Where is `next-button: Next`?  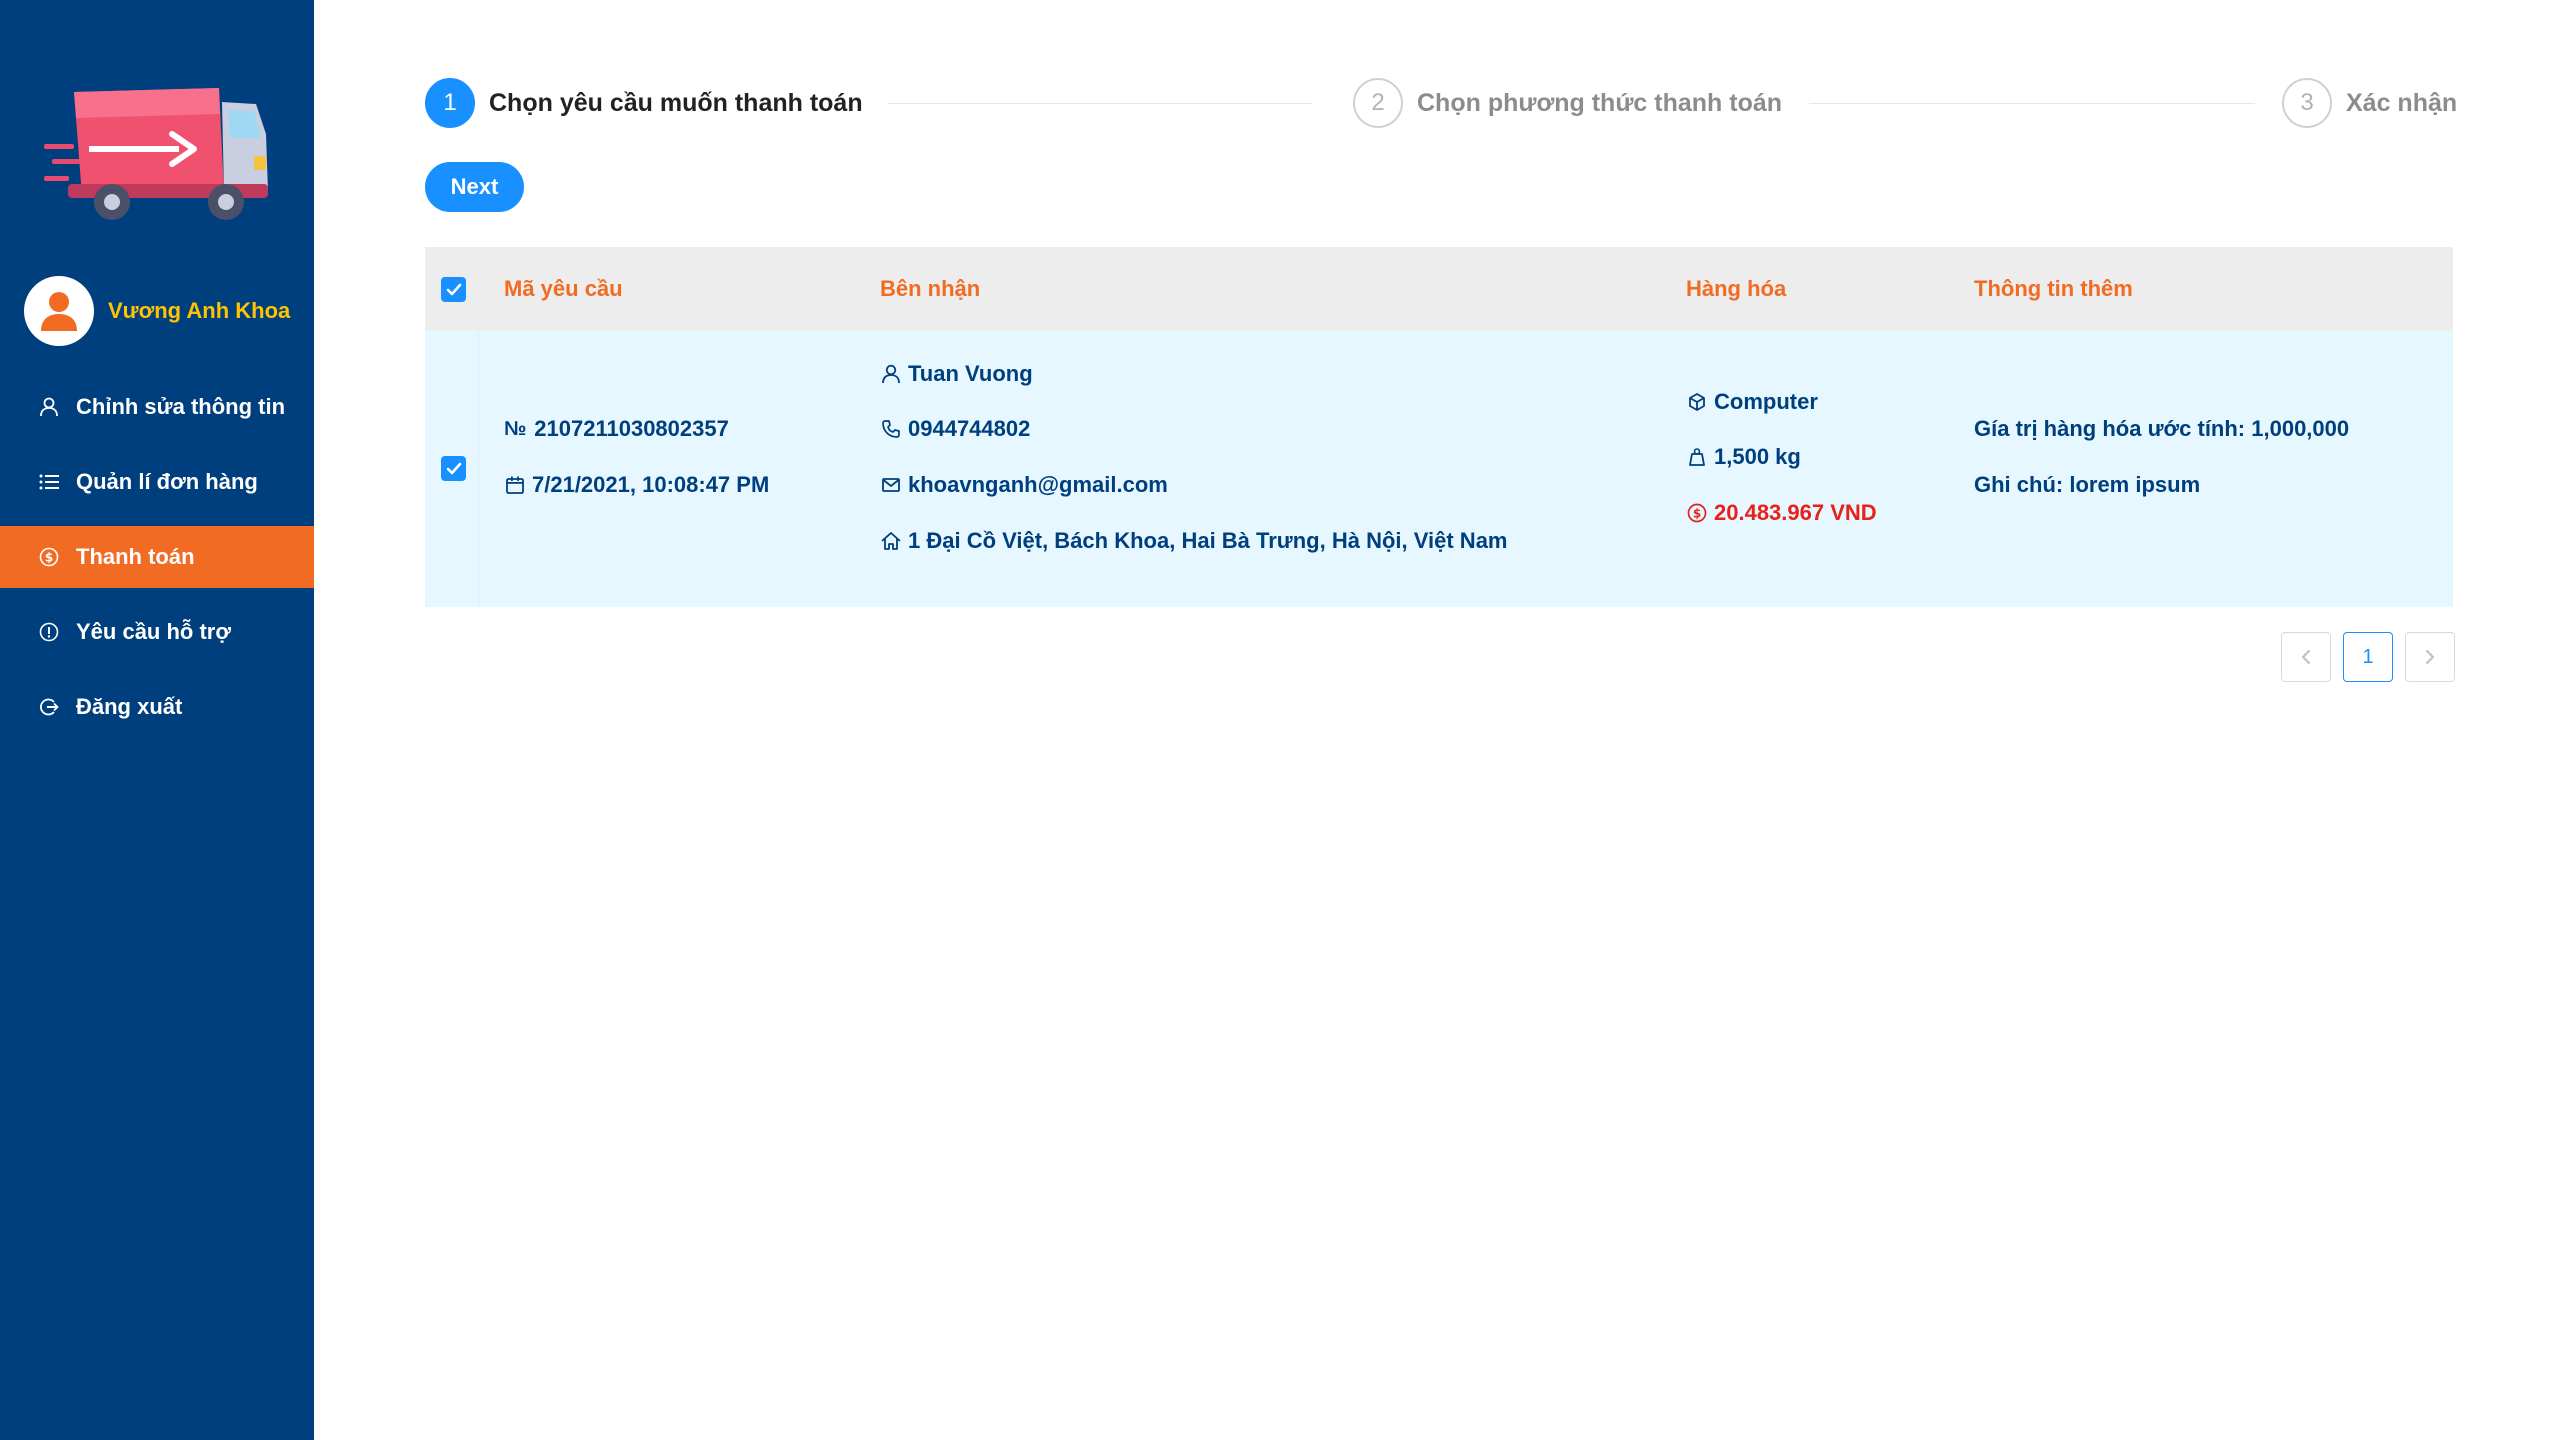
next-button: Next is located at coordinates (474, 187).